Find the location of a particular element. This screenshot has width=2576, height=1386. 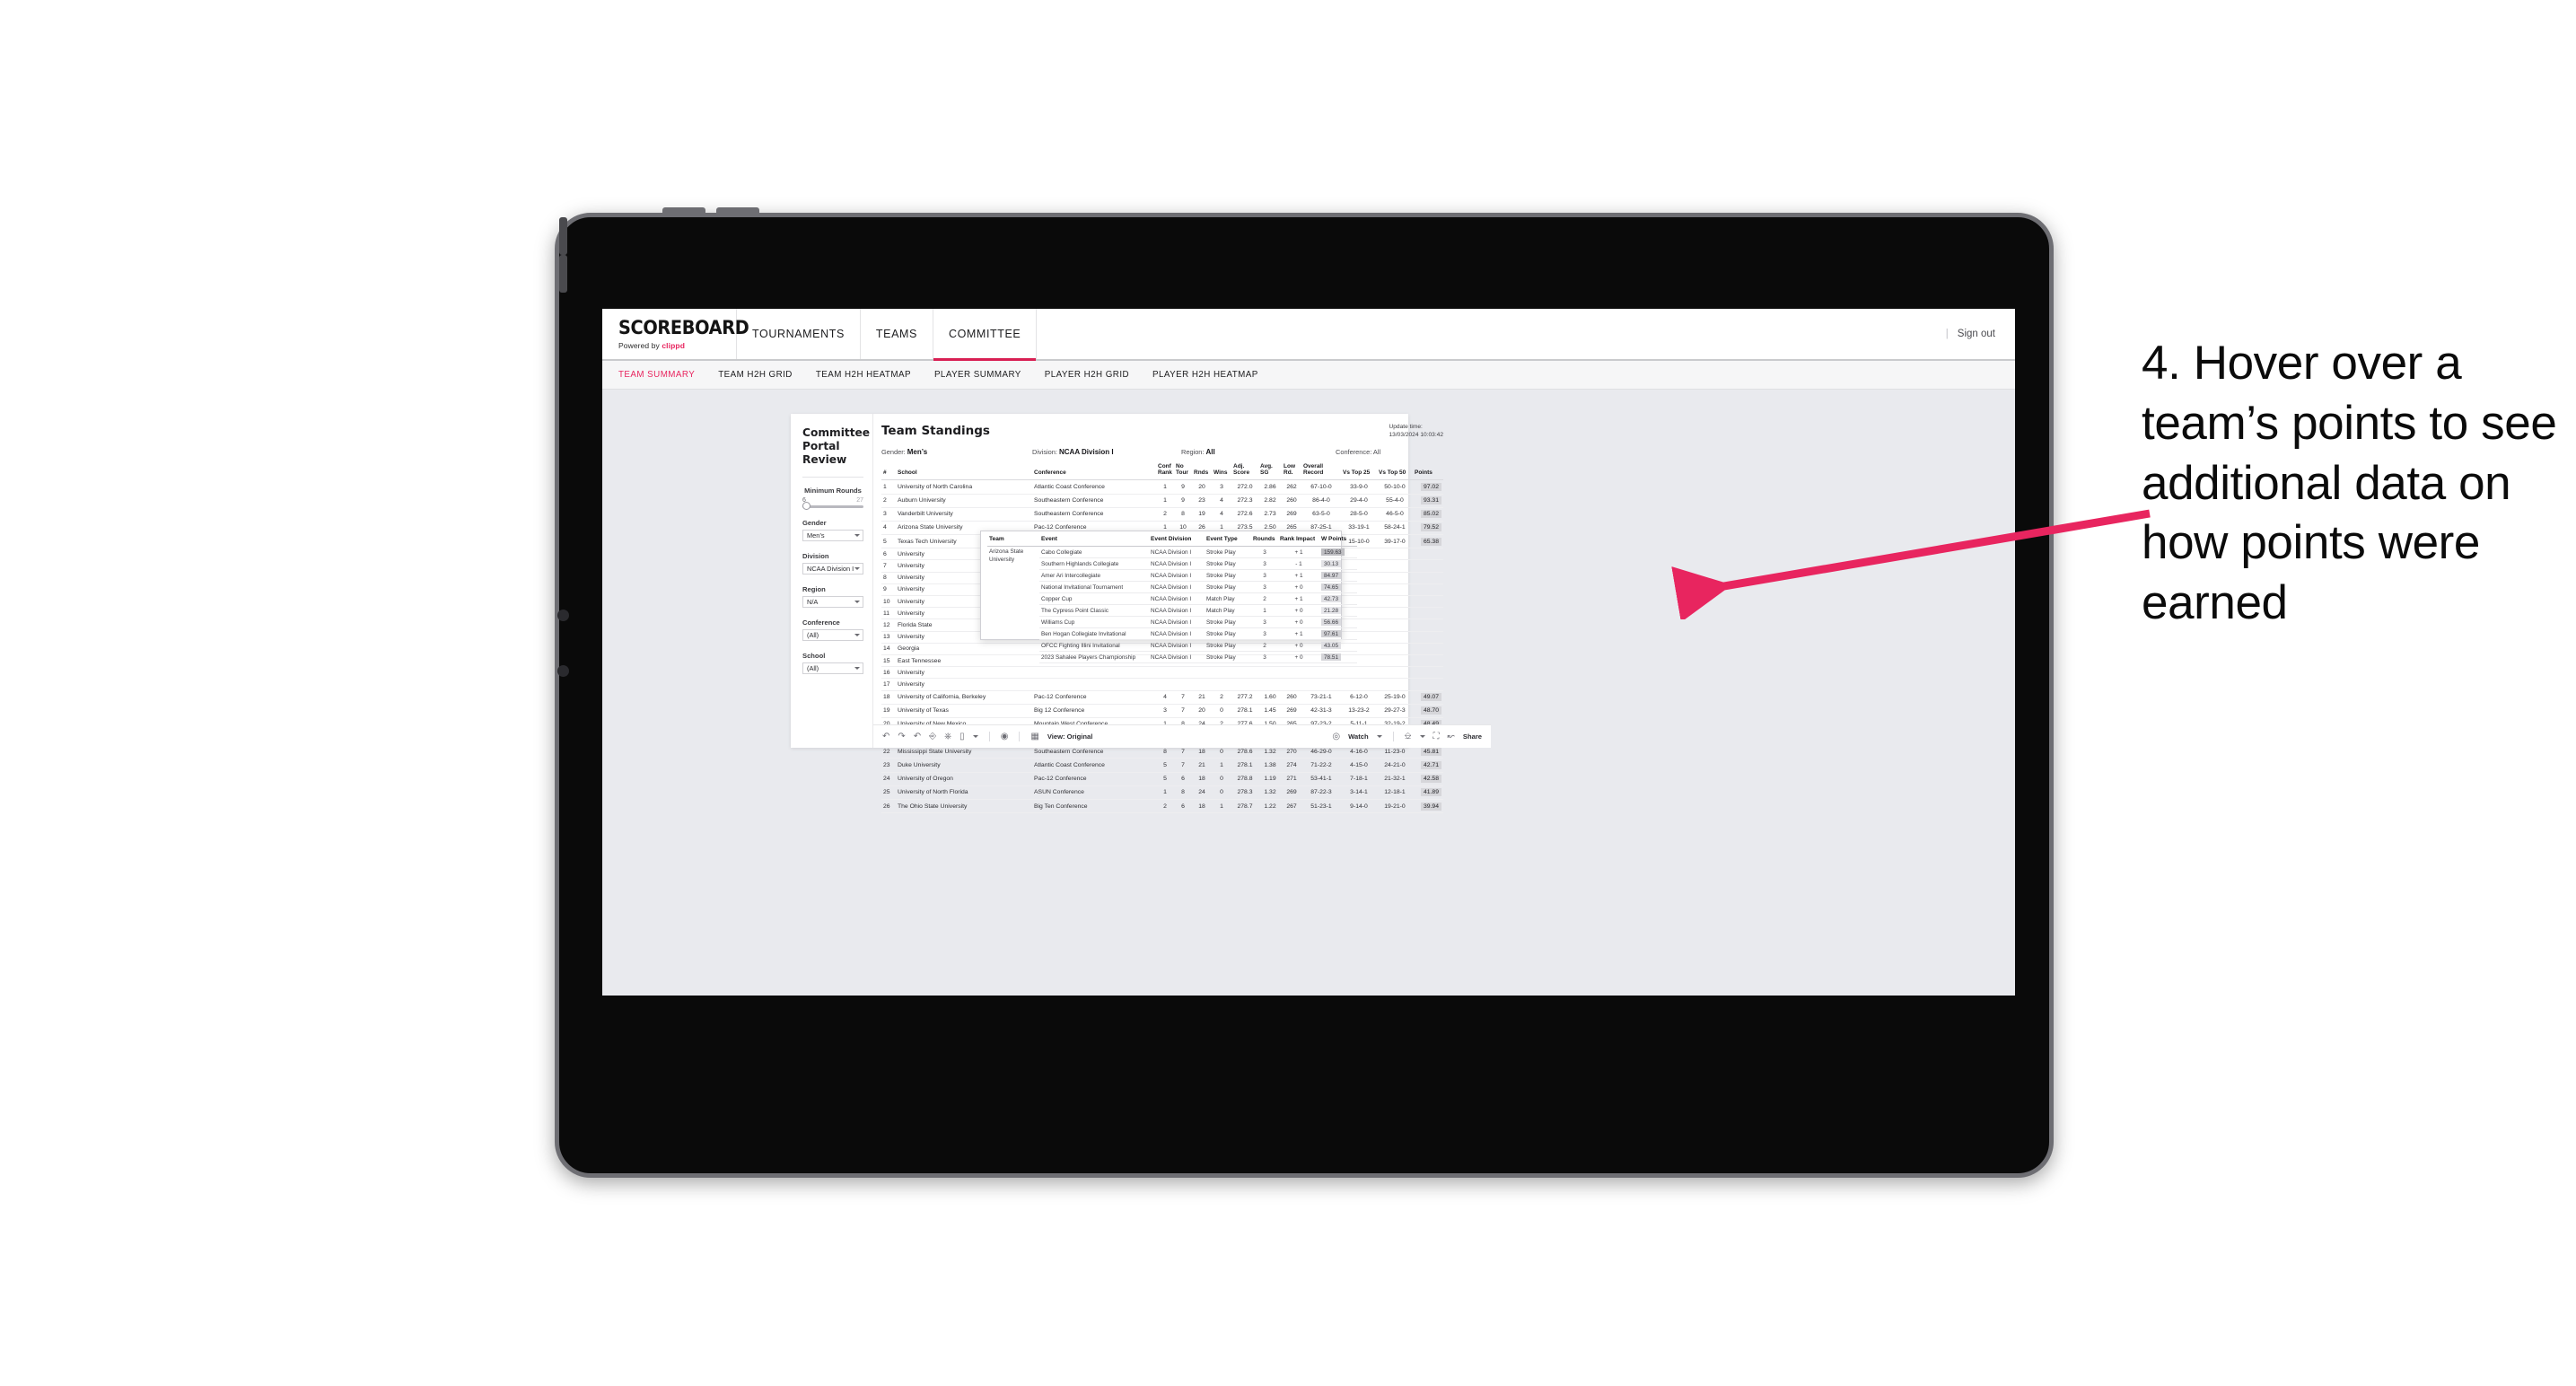

points-value: 65.38 is located at coordinates (1430, 541).